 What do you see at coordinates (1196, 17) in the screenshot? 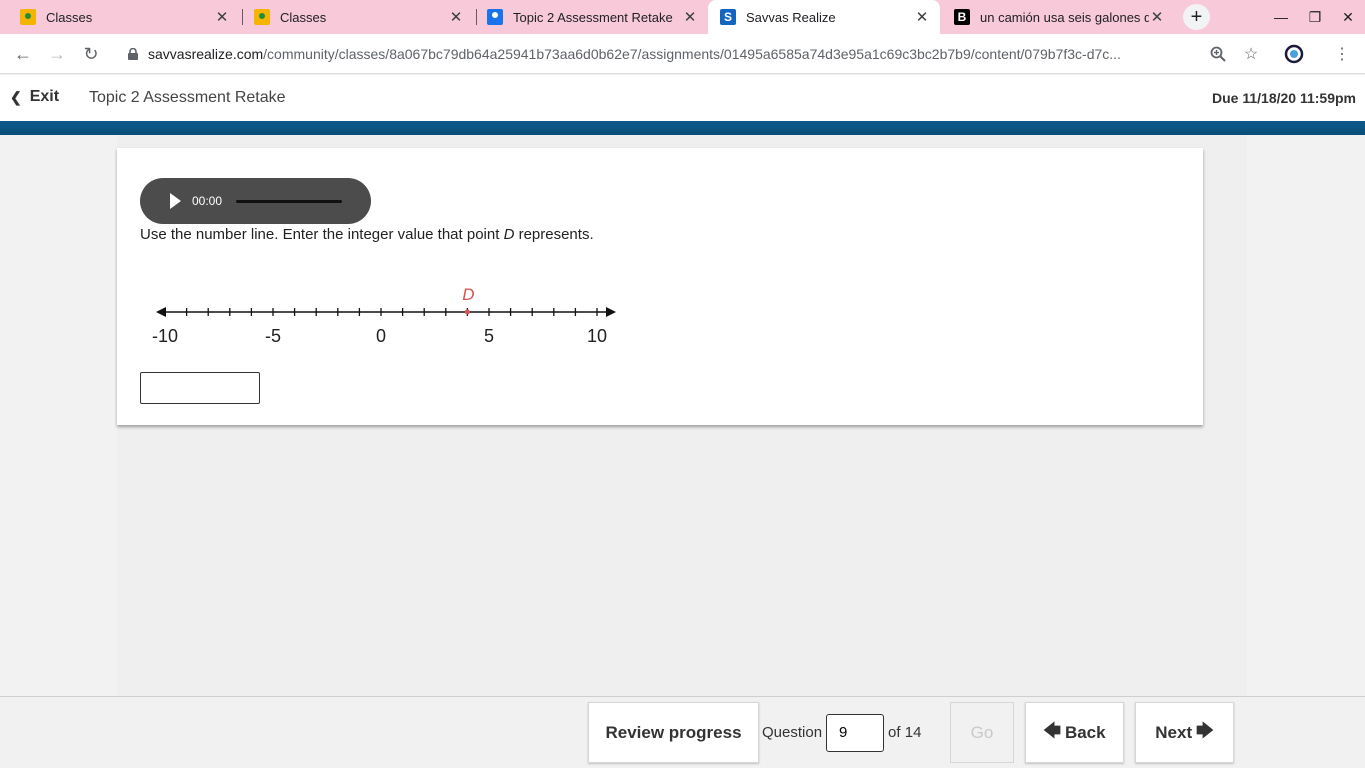
I see `new-tab-button: +` at bounding box center [1196, 17].